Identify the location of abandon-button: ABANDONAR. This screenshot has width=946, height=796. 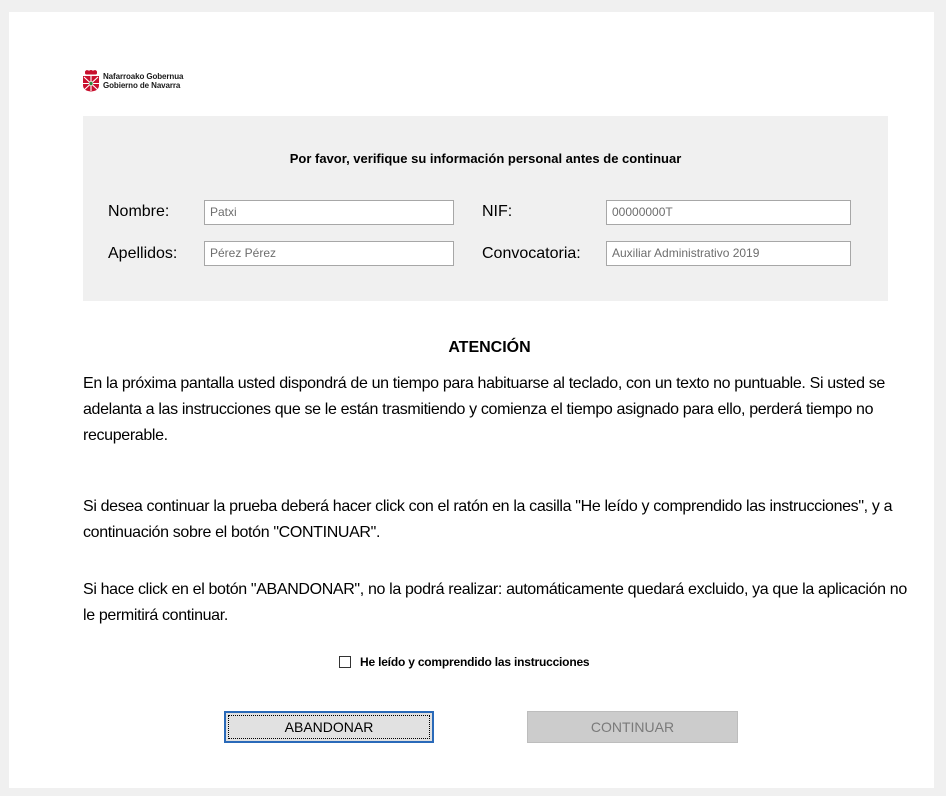
(329, 727).